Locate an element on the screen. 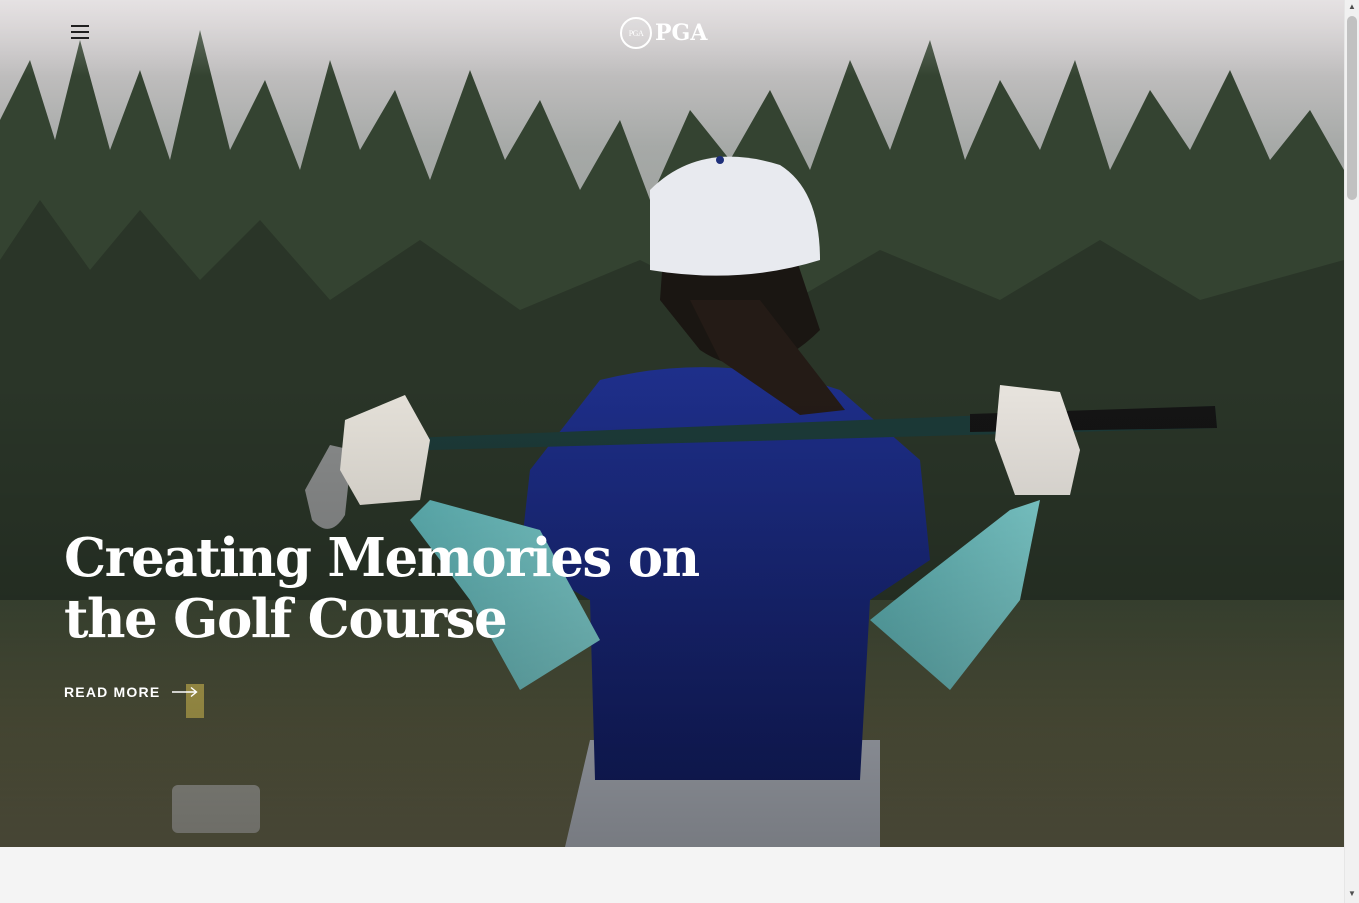 The width and height of the screenshot is (1359, 903). scroll-down-arrow-icon: ▼ is located at coordinates (1352, 894).